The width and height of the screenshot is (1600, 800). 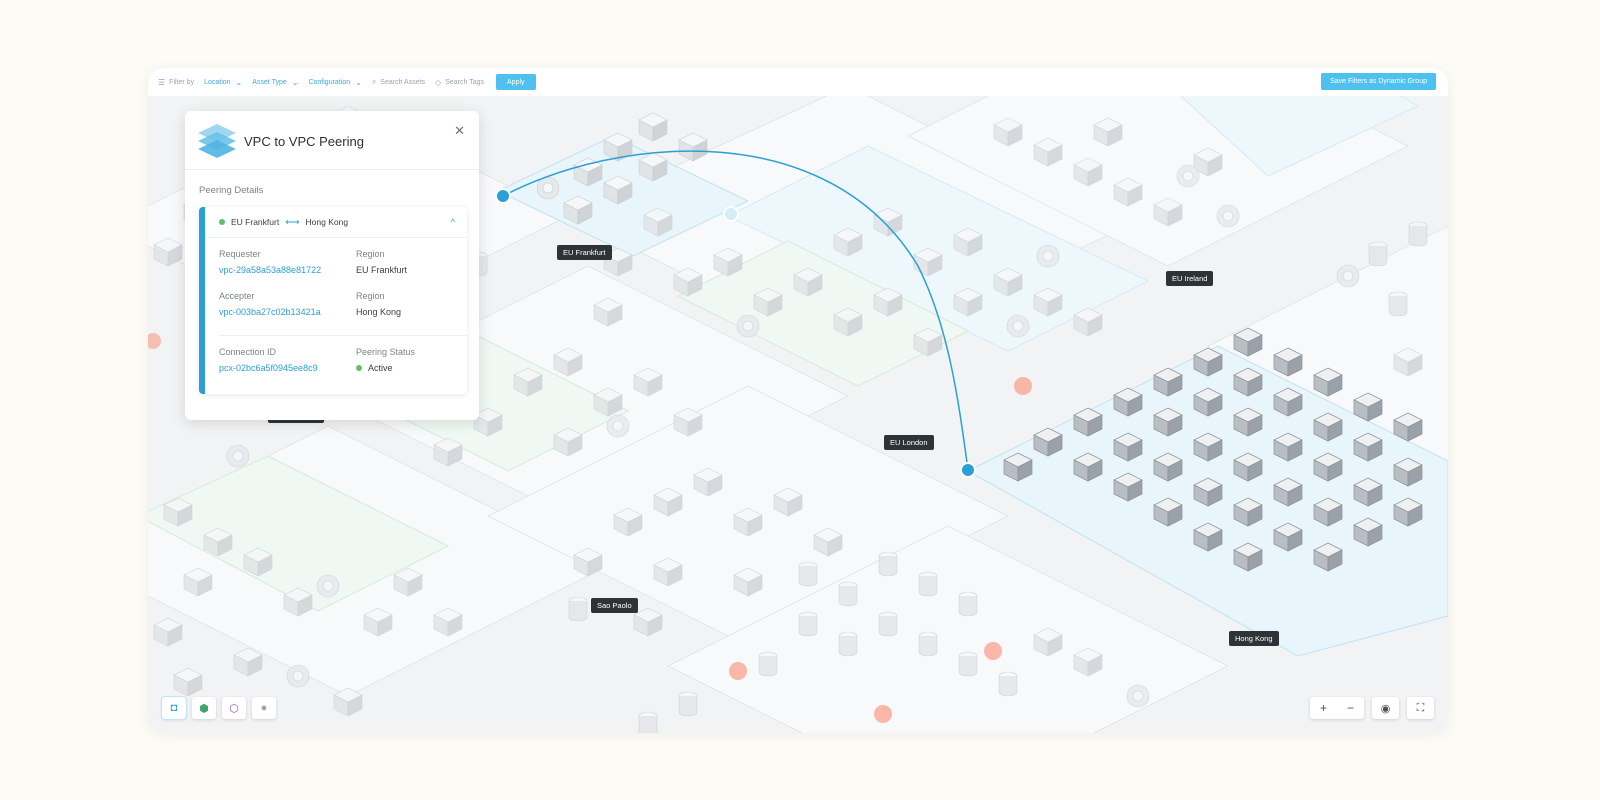 I want to click on cloud-node, so click(x=731, y=214).